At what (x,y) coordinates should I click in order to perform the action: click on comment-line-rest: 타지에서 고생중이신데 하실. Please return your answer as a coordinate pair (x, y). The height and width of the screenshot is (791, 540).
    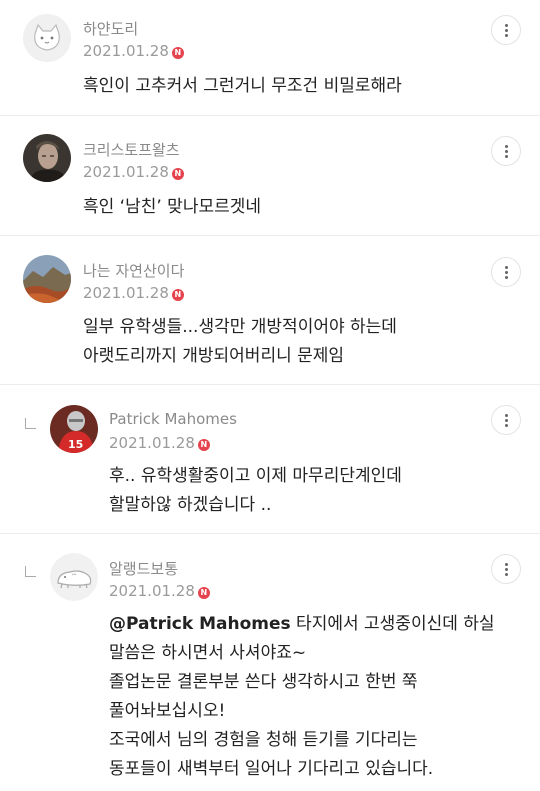
    Looking at the image, I should click on (392, 624).